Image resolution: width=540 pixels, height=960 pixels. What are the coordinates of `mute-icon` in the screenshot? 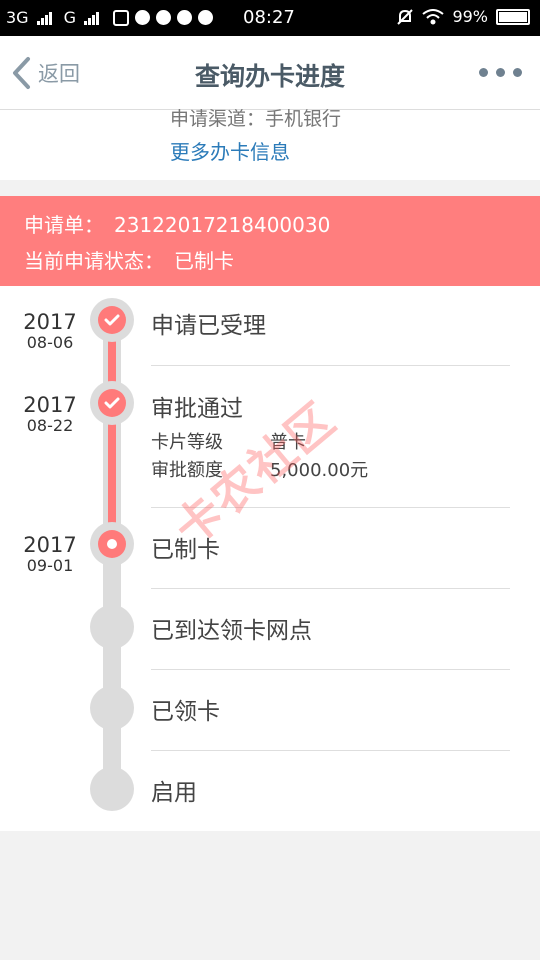 It's located at (405, 16).